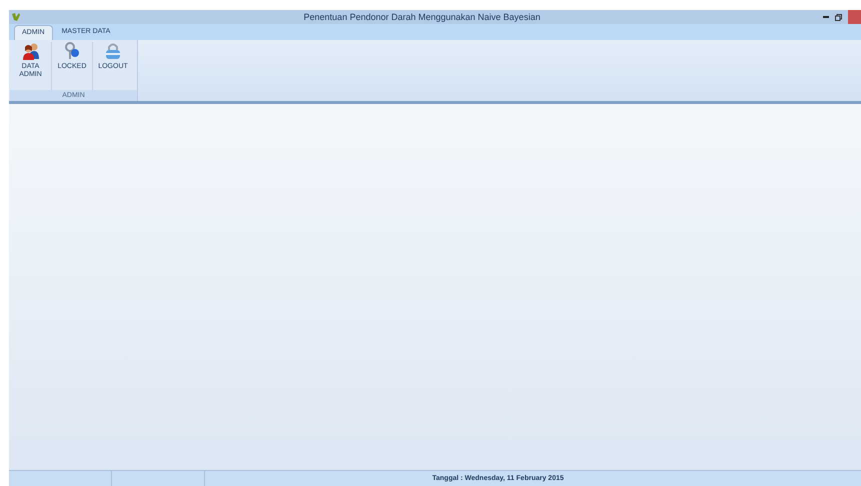 The width and height of the screenshot is (861, 486). Describe the element at coordinates (72, 51) in the screenshot. I see `keys-icon` at that location.